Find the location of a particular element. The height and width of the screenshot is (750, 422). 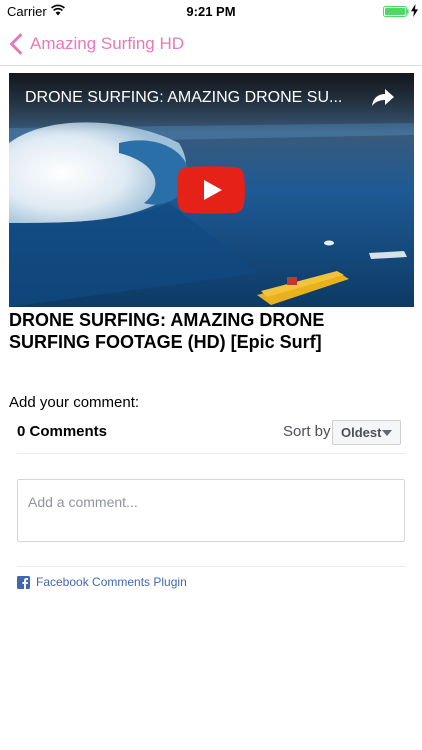

sort-dropdown: Oldest is located at coordinates (366, 432).